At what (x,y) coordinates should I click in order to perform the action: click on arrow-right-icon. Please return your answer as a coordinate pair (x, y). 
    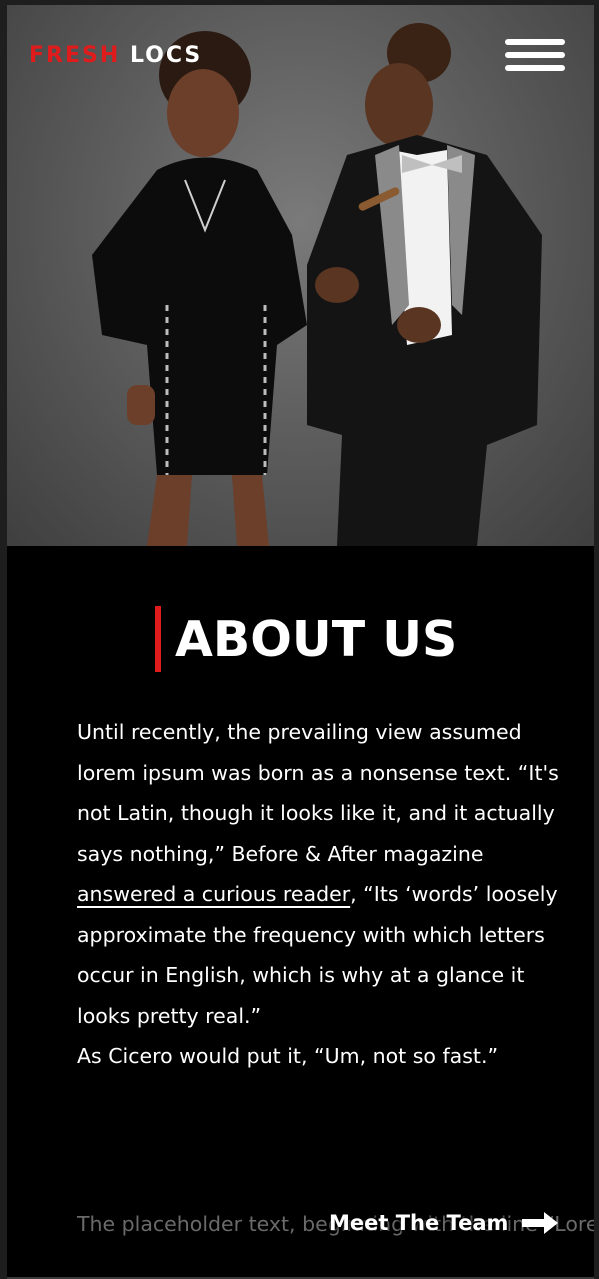
    Looking at the image, I should click on (540, 1223).